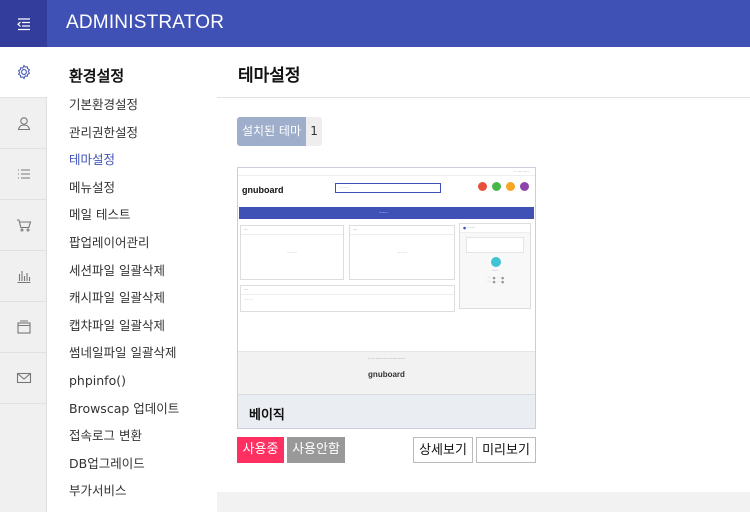 The height and width of the screenshot is (512, 750). I want to click on disable-theme-button: 사용안함, so click(316, 450).